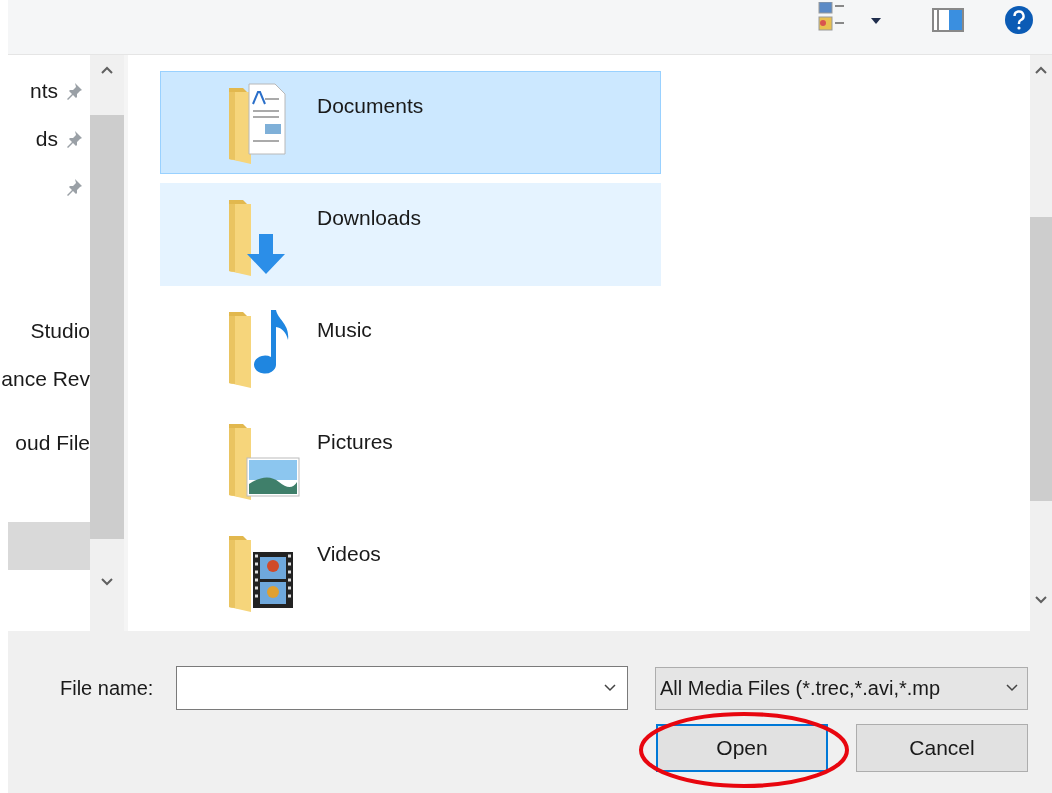 This screenshot has width=1052, height=793. I want to click on help-icon, so click(1019, 20).